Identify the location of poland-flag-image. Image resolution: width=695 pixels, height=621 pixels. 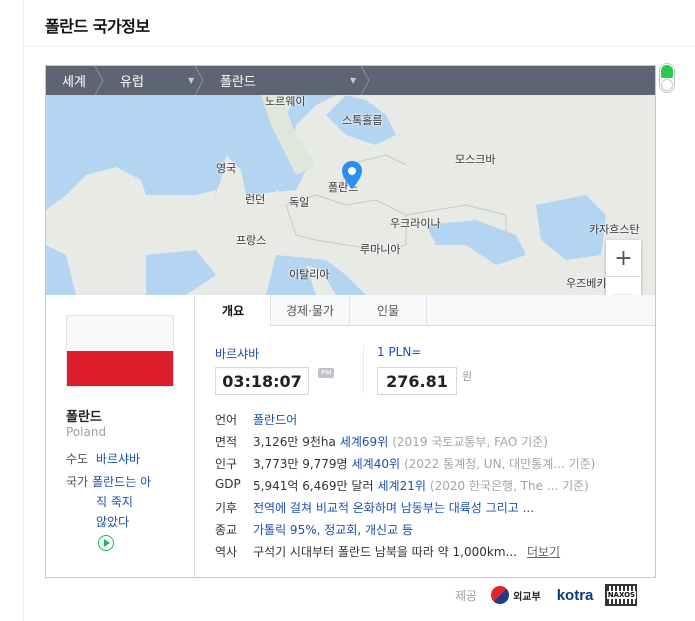
(120, 351).